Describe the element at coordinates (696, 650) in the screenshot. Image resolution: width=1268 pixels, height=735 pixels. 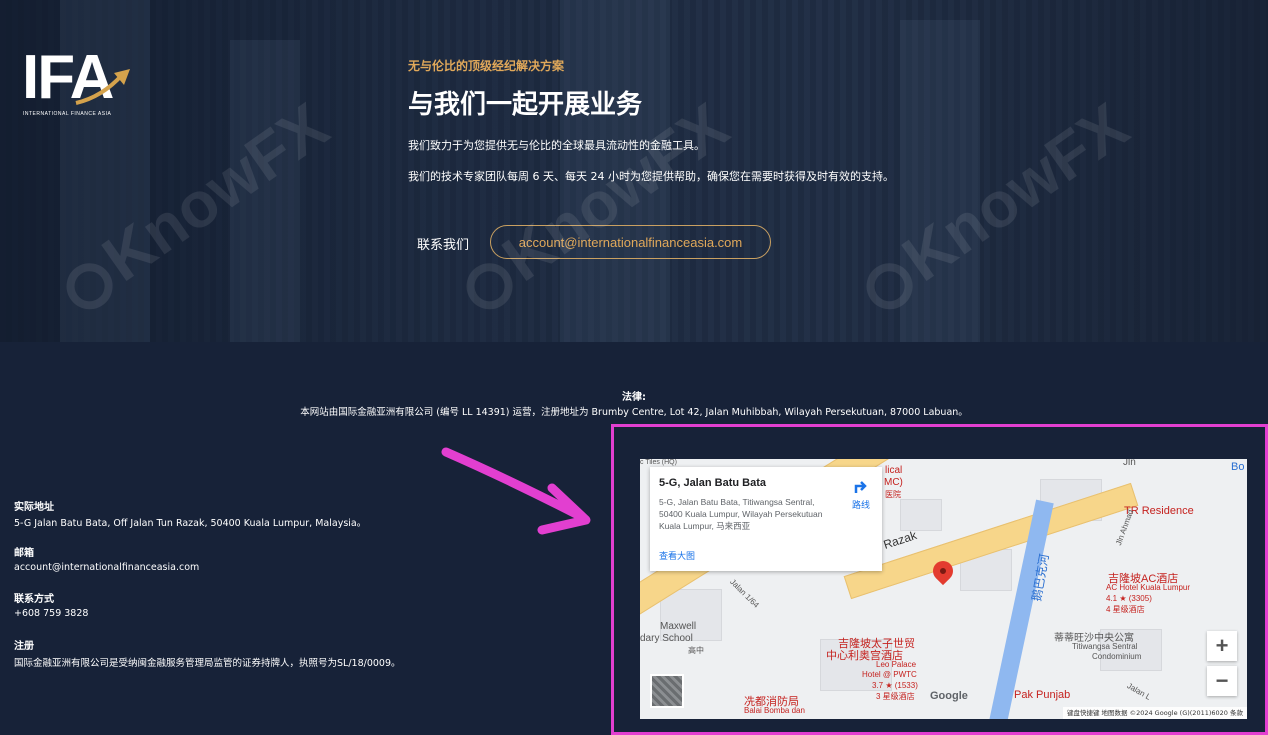
I see `map-label: 高中` at that location.